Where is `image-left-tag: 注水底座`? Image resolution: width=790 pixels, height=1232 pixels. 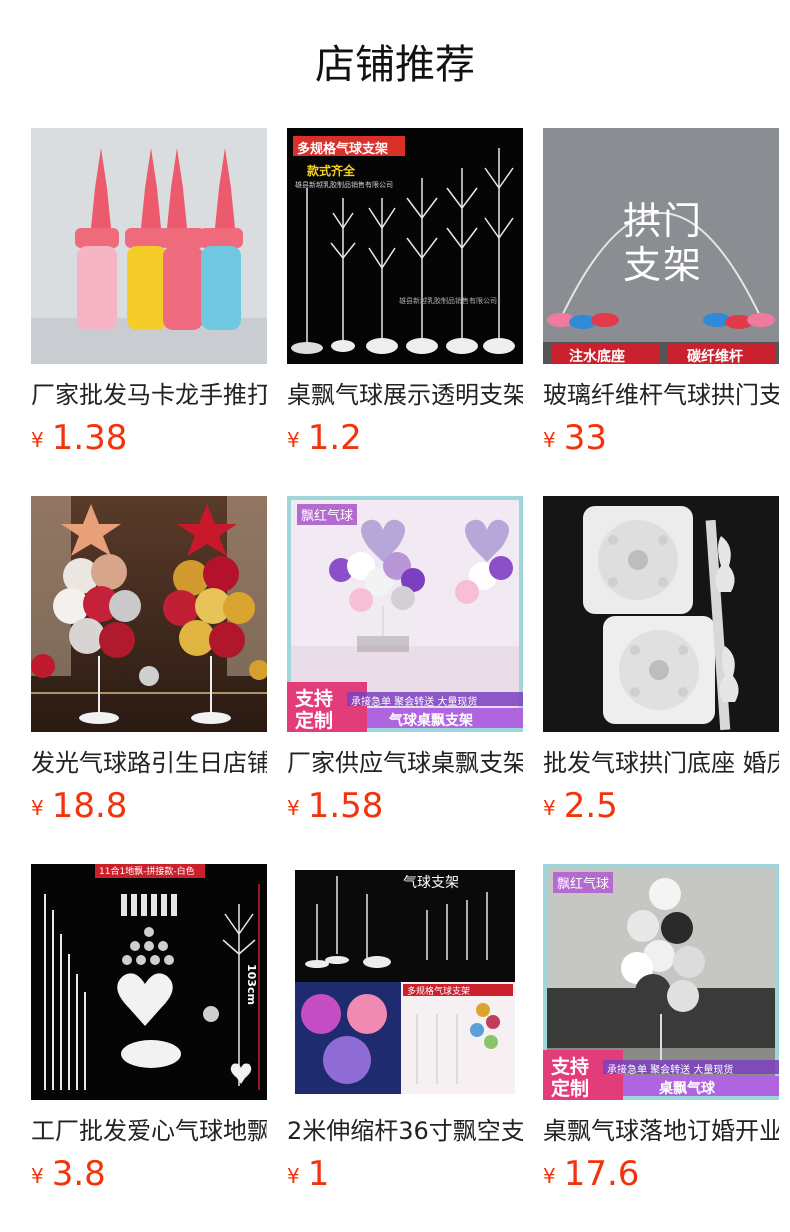 image-left-tag: 注水底座 is located at coordinates (597, 356).